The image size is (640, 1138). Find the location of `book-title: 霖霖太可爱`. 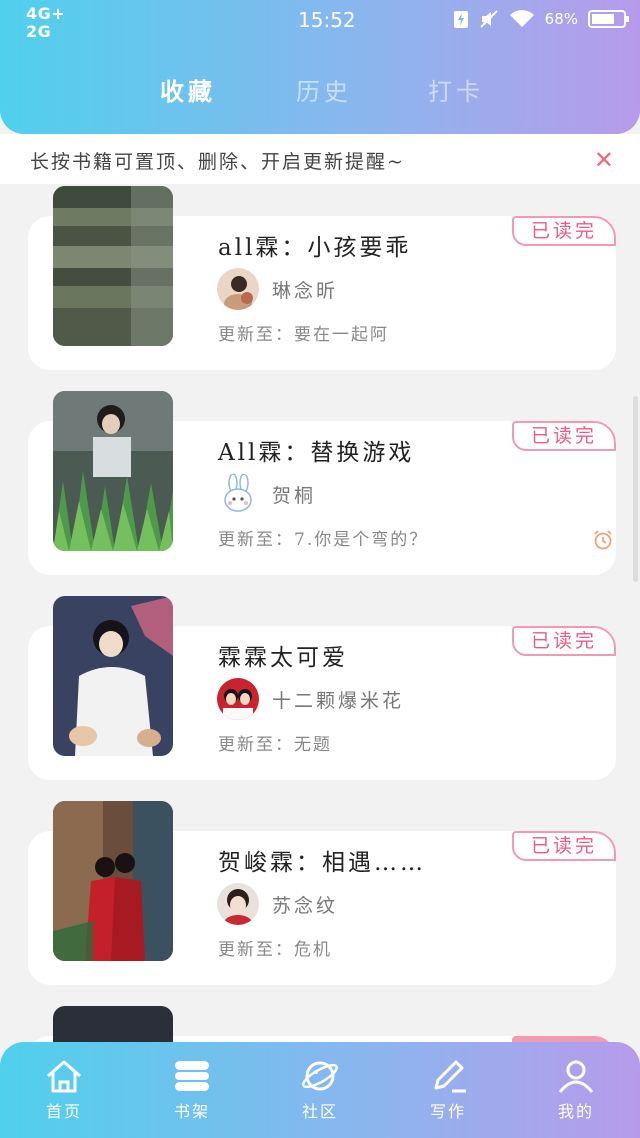

book-title: 霖霖太可爱 is located at coordinates (283, 658).